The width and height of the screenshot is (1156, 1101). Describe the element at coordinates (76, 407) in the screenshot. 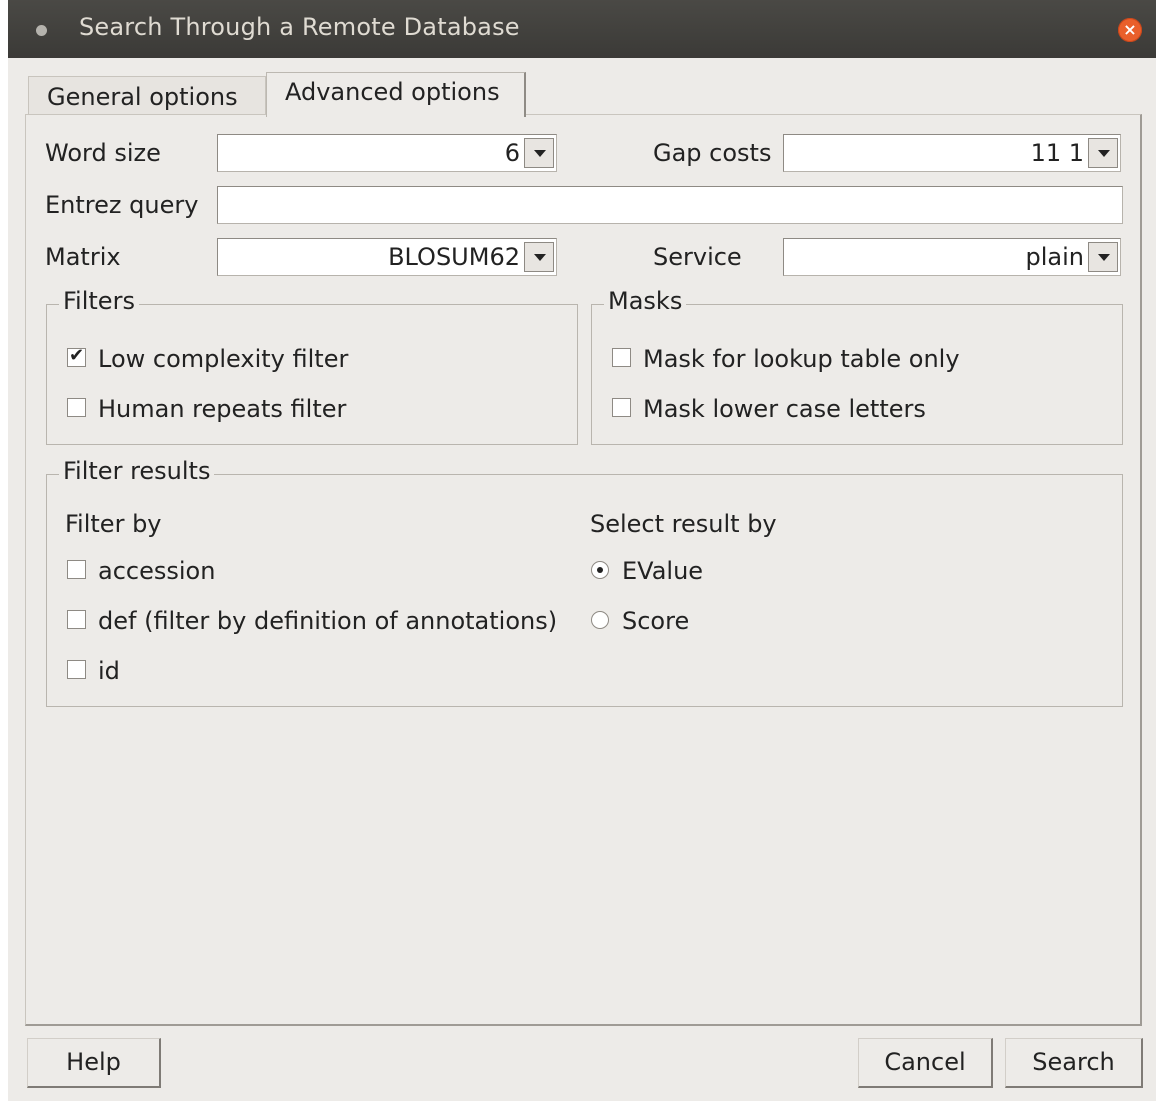

I see `human-repeats-filter-checkbox` at that location.